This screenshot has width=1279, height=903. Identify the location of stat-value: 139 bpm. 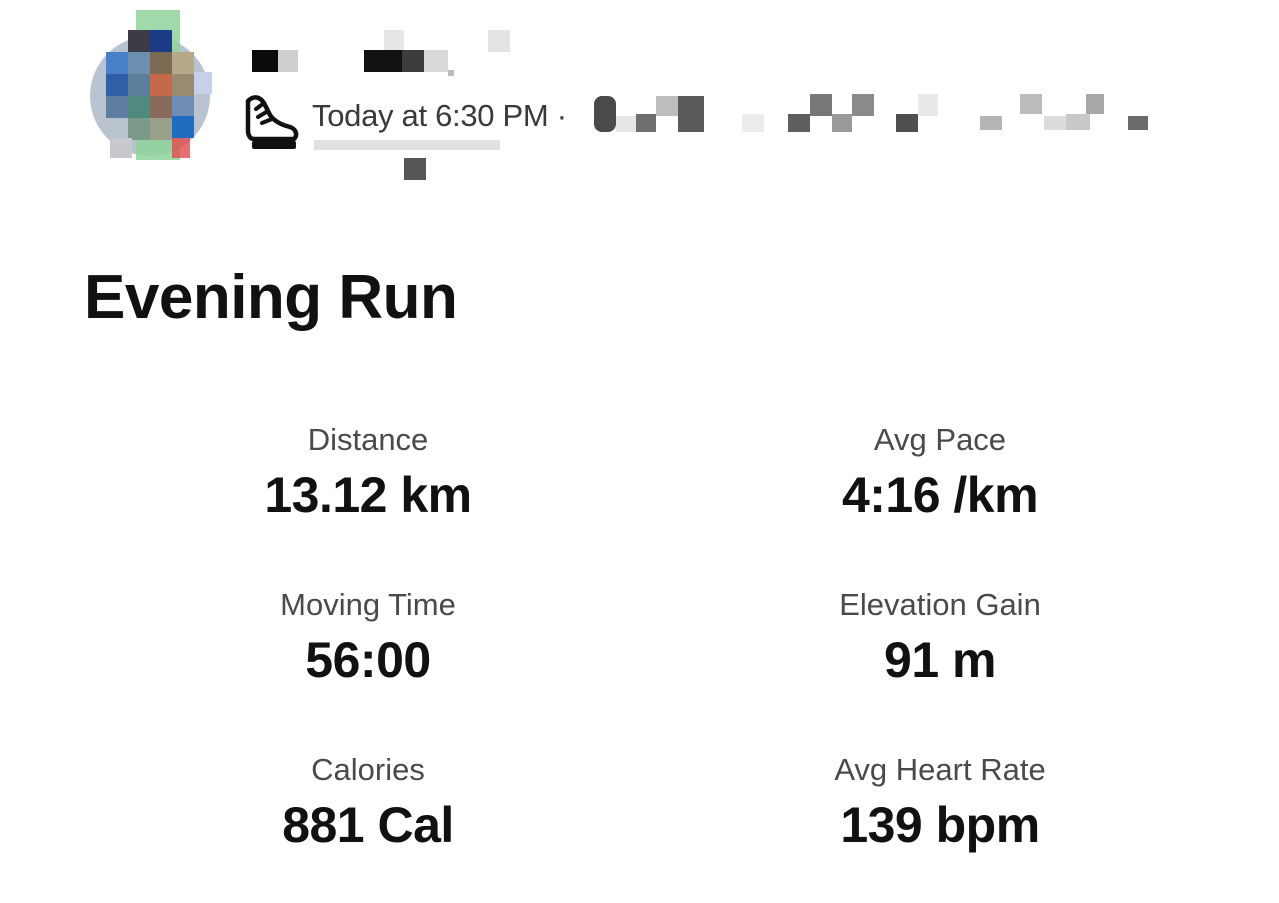
(940, 825).